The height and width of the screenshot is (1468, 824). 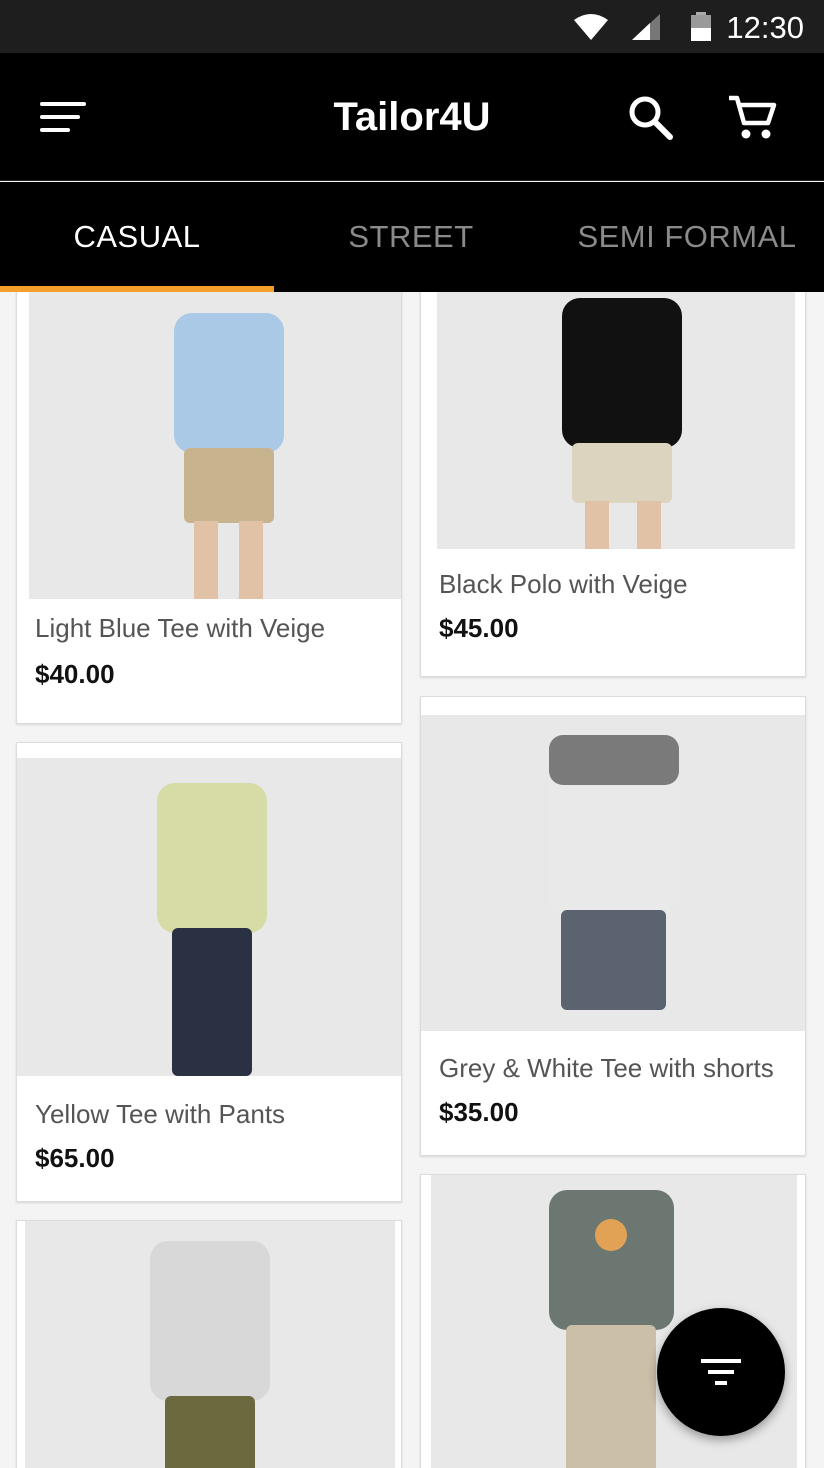 I want to click on tab-casual: CASUAL, so click(x=137, y=237).